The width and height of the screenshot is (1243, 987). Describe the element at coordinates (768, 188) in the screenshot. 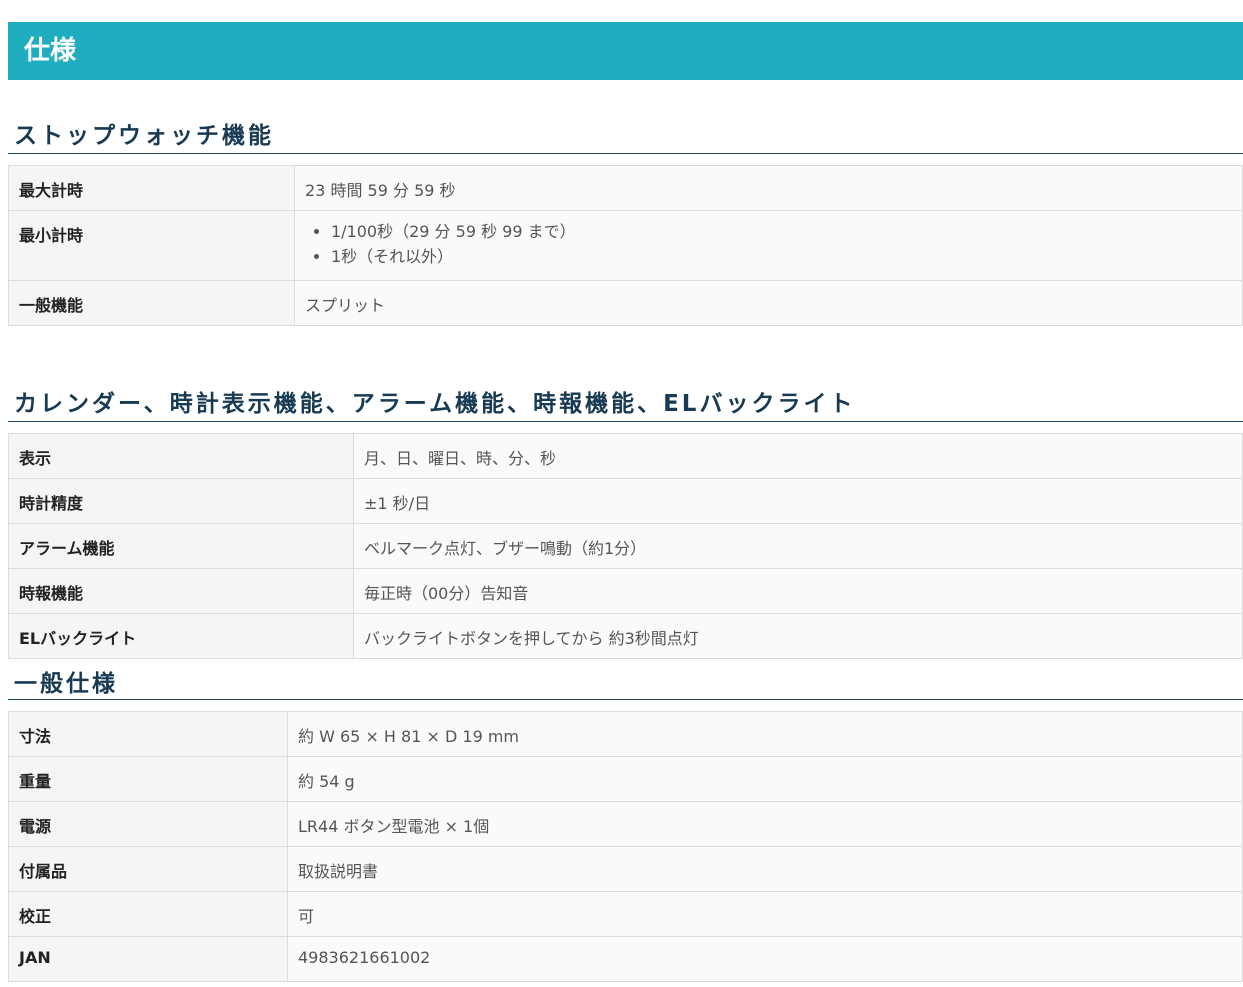

I see `row-value: 23 時間 59 分 59 秒` at that location.